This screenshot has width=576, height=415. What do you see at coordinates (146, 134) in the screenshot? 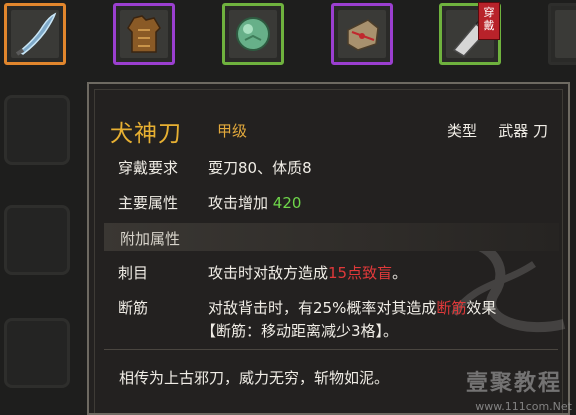
I see `item-name: 犬神刀` at bounding box center [146, 134].